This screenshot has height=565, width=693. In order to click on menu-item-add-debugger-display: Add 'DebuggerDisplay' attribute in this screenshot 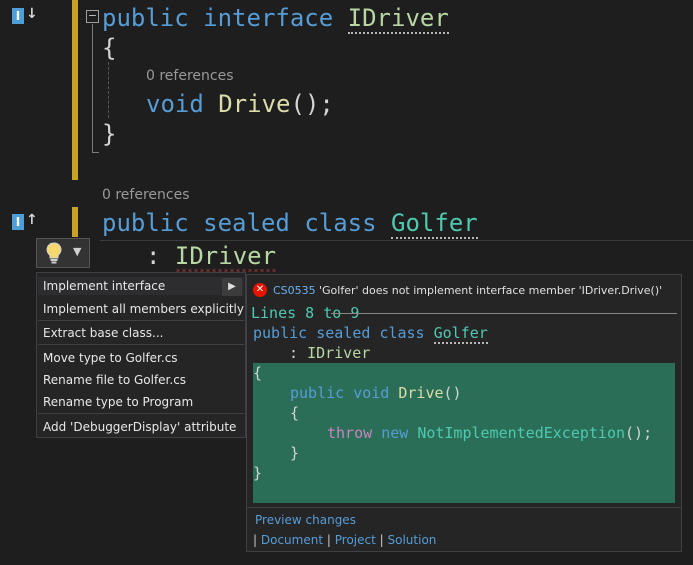, I will do `click(139, 427)`.